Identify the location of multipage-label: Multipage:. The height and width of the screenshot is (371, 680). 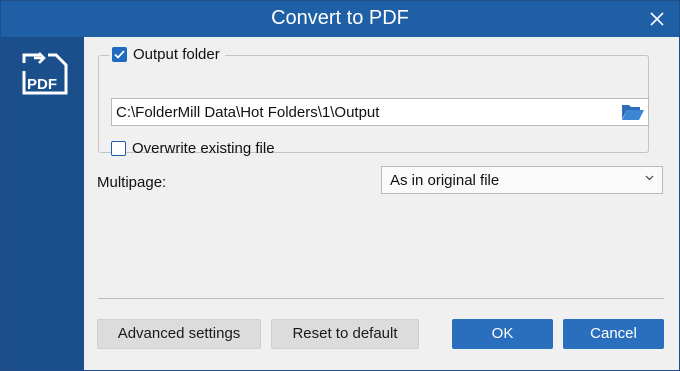
(132, 182).